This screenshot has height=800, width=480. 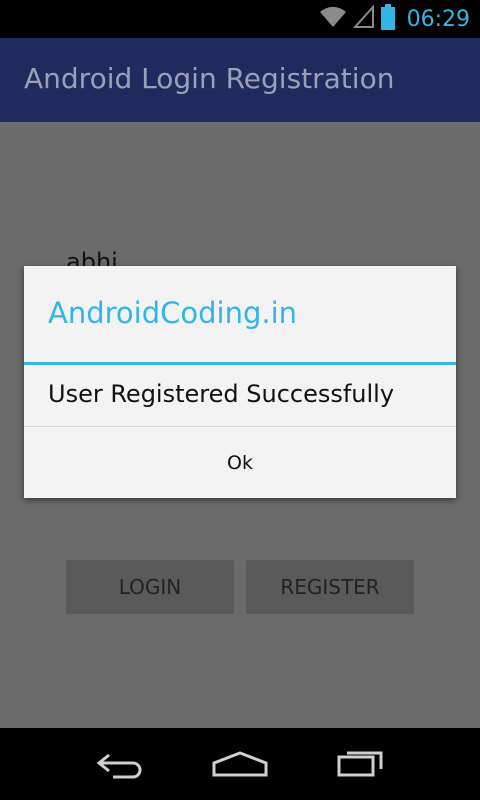 I want to click on dialog-title-divider, so click(x=240, y=363).